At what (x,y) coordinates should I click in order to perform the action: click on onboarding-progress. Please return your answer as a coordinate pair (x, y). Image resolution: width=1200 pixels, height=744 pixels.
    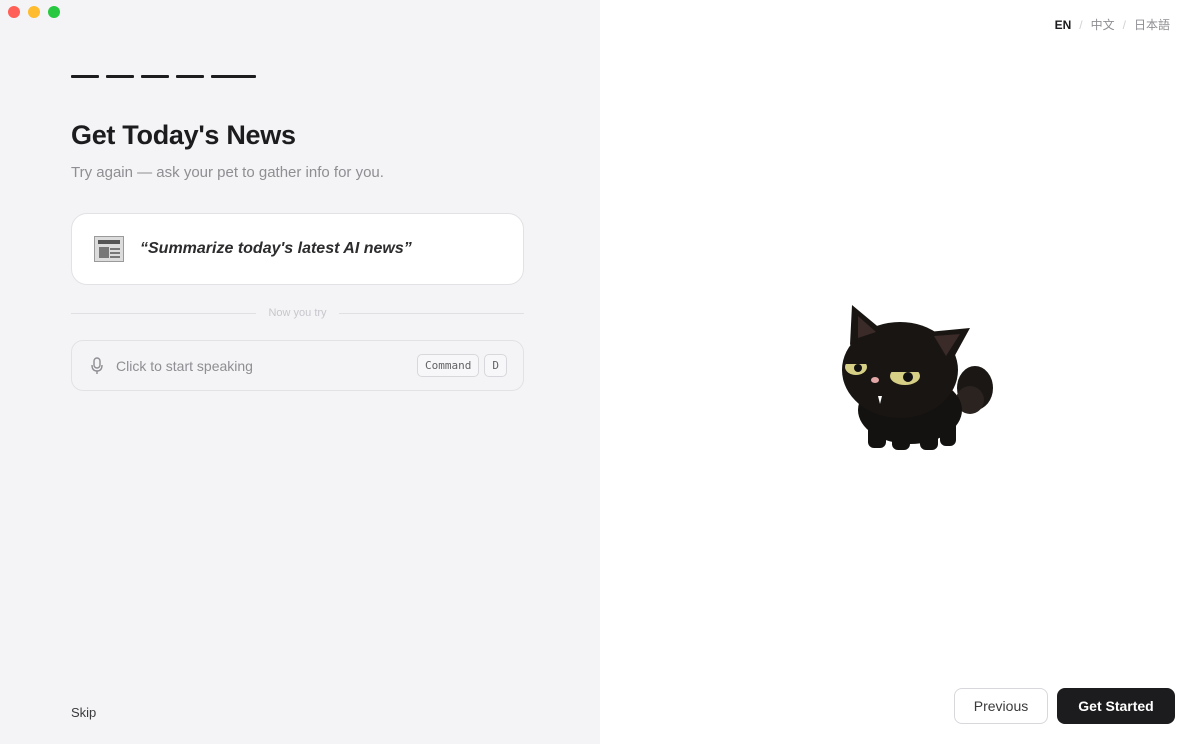
    Looking at the image, I should click on (163, 76).